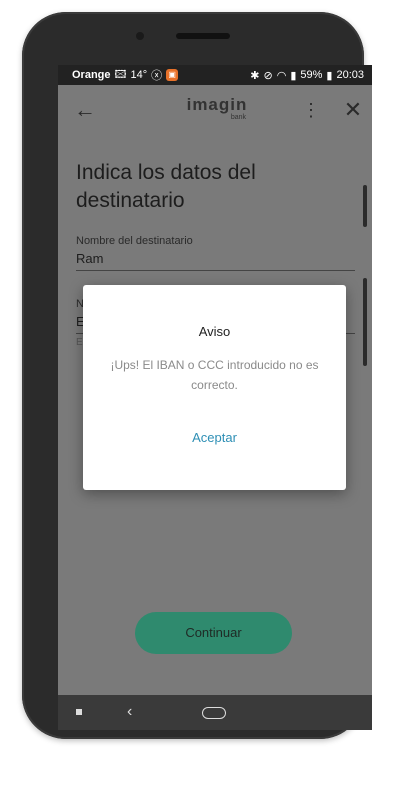 This screenshot has height=796, width=398. What do you see at coordinates (329, 75) in the screenshot?
I see `battery-icon: ▮` at bounding box center [329, 75].